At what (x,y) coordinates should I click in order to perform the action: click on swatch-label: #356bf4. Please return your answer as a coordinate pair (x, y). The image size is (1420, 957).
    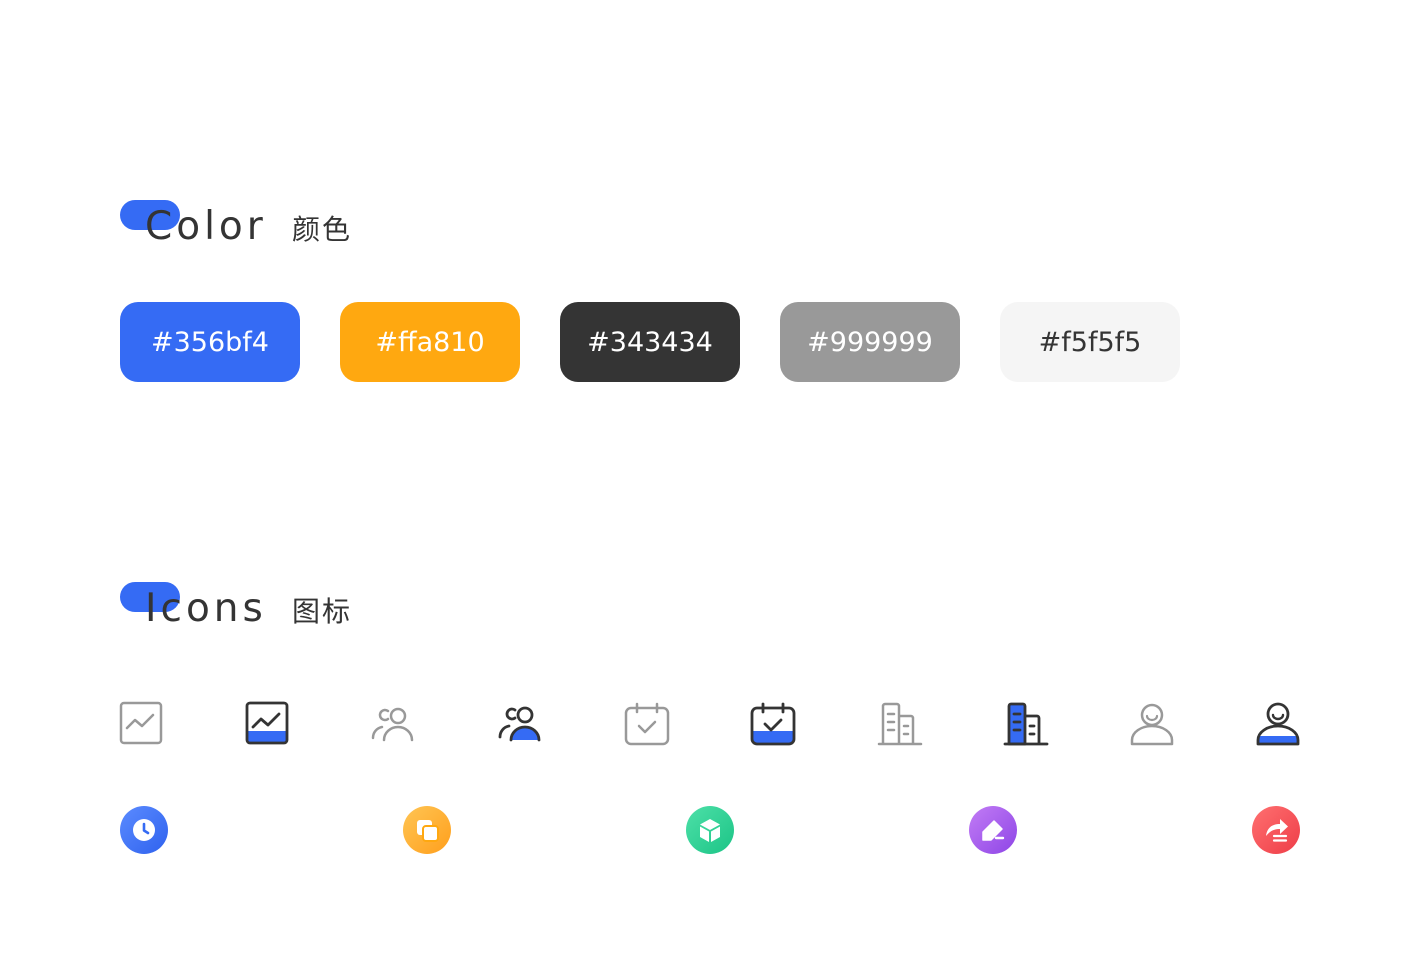
    Looking at the image, I should click on (210, 342).